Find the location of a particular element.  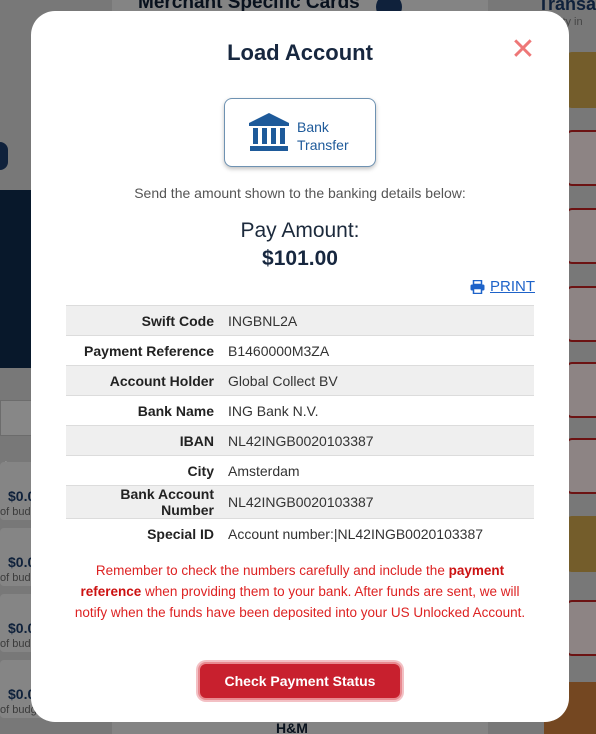

detail-label: IBAN is located at coordinates (145, 440).